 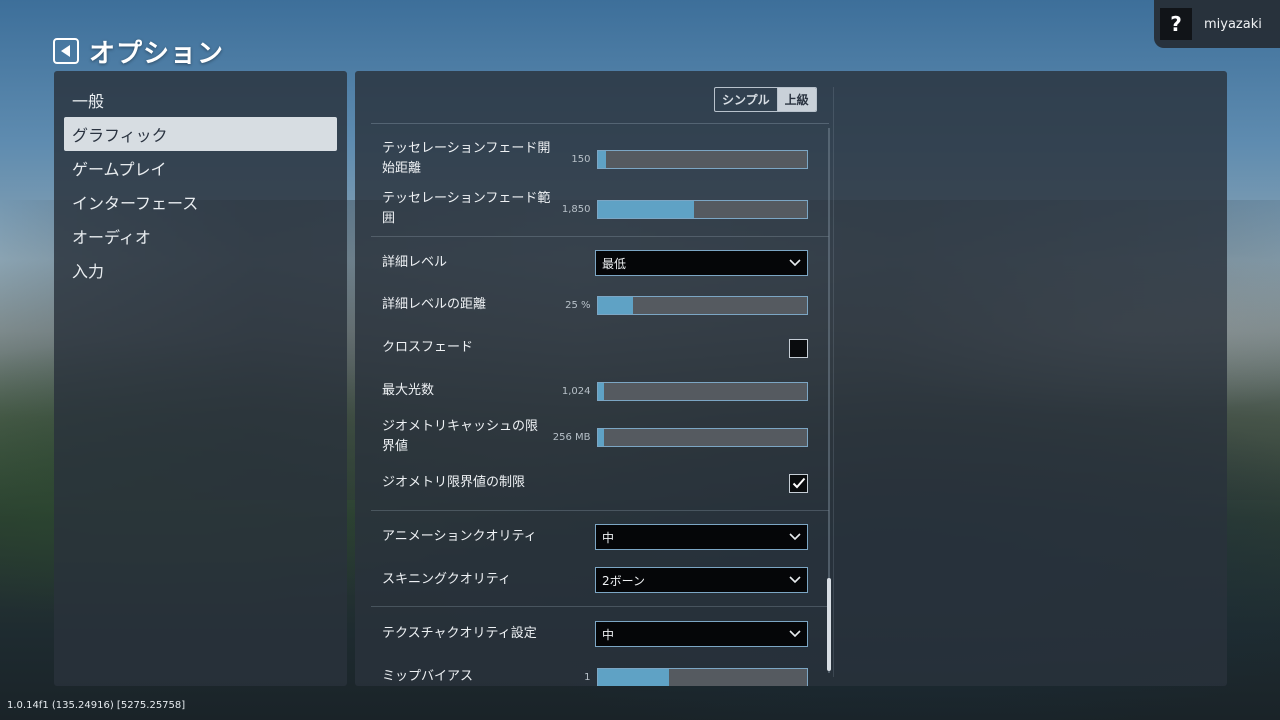 I want to click on setting-value: 25 %, so click(x=578, y=305).